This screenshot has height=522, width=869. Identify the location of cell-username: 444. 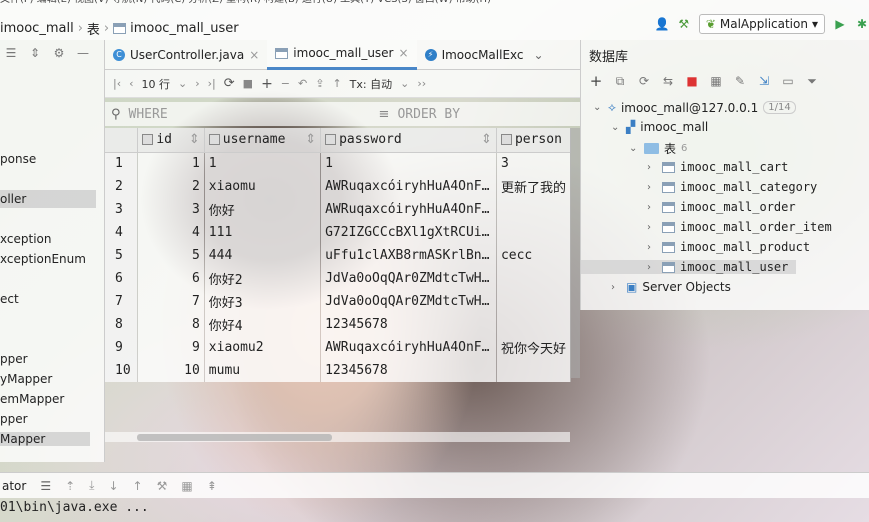
(263, 255).